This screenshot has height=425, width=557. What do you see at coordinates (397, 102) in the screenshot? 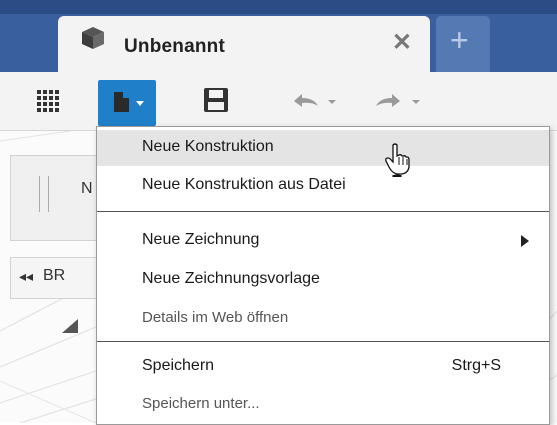
I see `redo-icon` at bounding box center [397, 102].